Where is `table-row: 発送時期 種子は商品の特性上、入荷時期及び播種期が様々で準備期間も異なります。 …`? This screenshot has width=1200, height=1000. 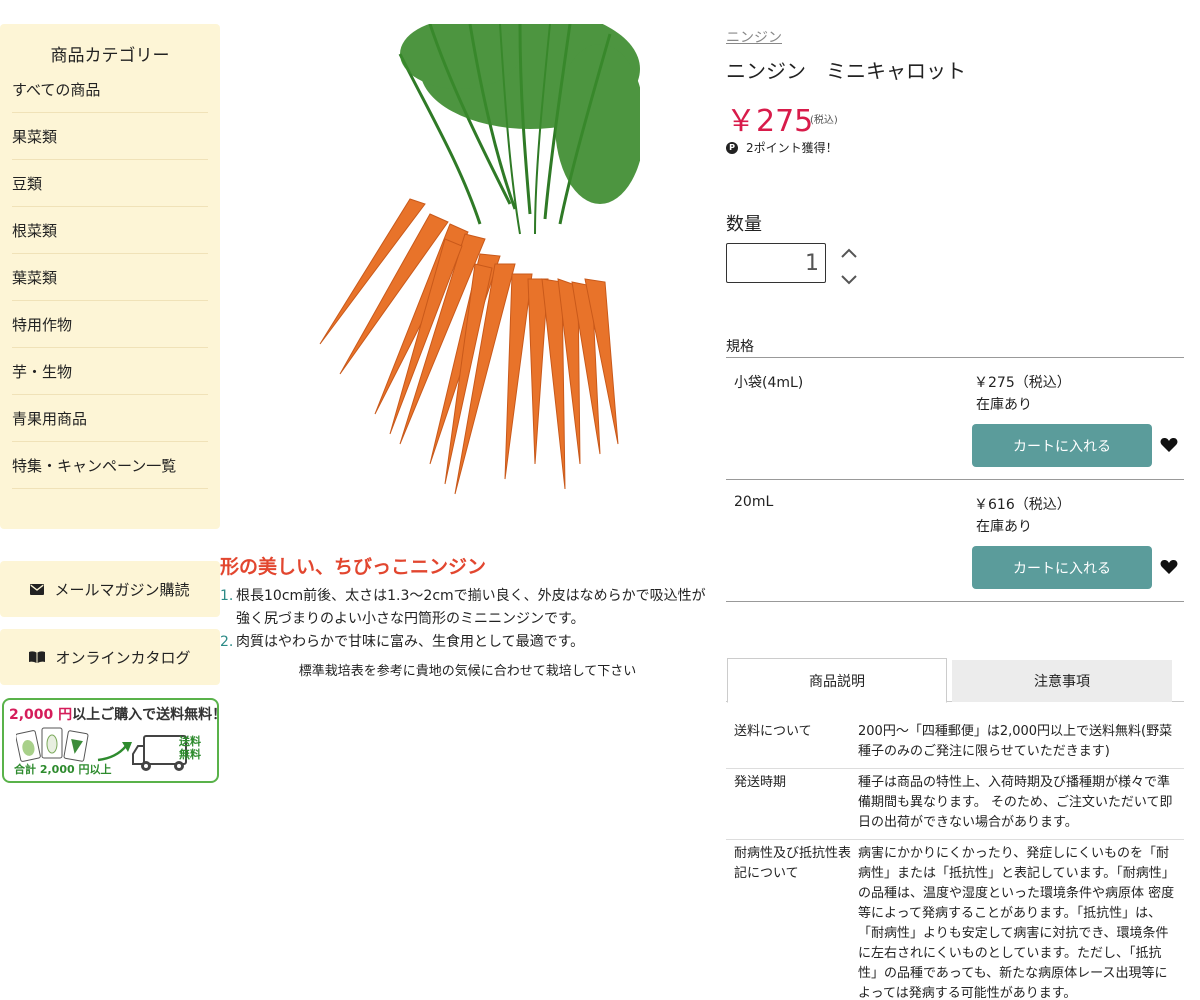
table-row: 発送時期 種子は商品の特性上、入荷時期及び播種期が様々で準備期間も異なります。 … is located at coordinates (955, 804).